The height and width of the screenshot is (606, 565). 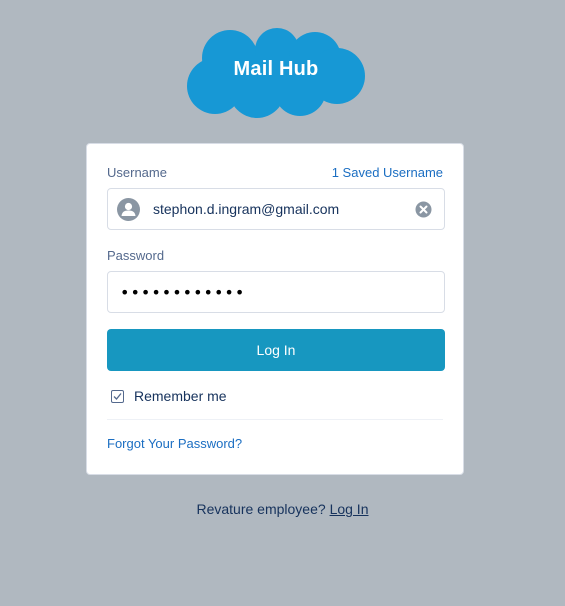 I want to click on password-label-row: Password, so click(x=275, y=255).